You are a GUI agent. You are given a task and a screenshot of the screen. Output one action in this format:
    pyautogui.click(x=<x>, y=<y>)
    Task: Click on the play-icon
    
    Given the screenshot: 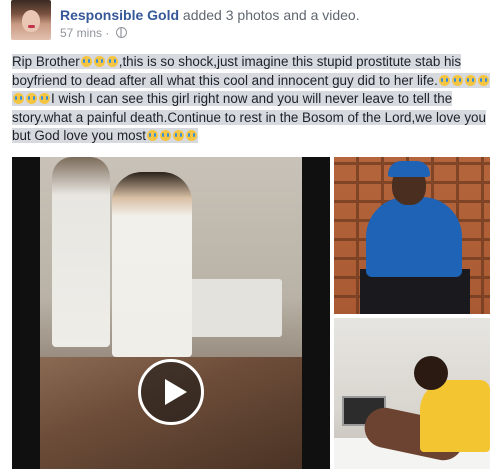 What is the action you would take?
    pyautogui.click(x=171, y=392)
    